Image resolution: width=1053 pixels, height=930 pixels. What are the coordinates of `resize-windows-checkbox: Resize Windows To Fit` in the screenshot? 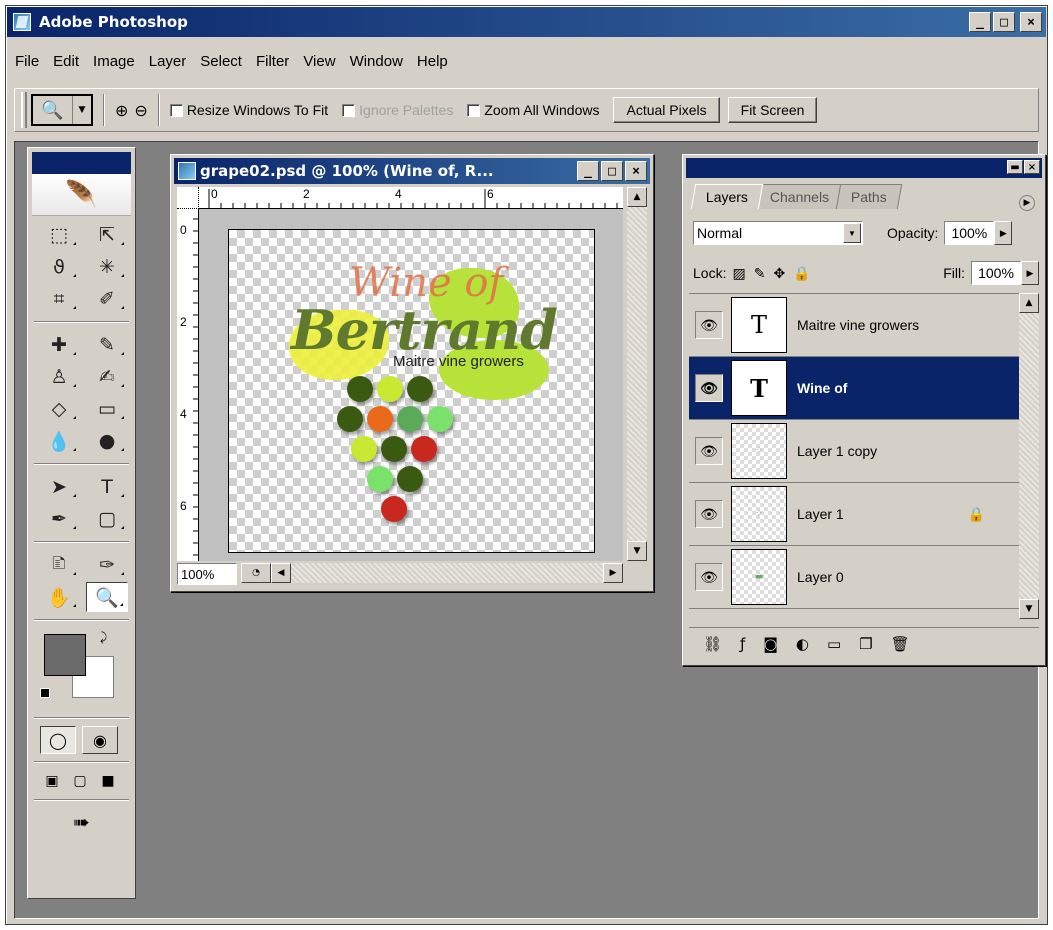 It's located at (248, 110).